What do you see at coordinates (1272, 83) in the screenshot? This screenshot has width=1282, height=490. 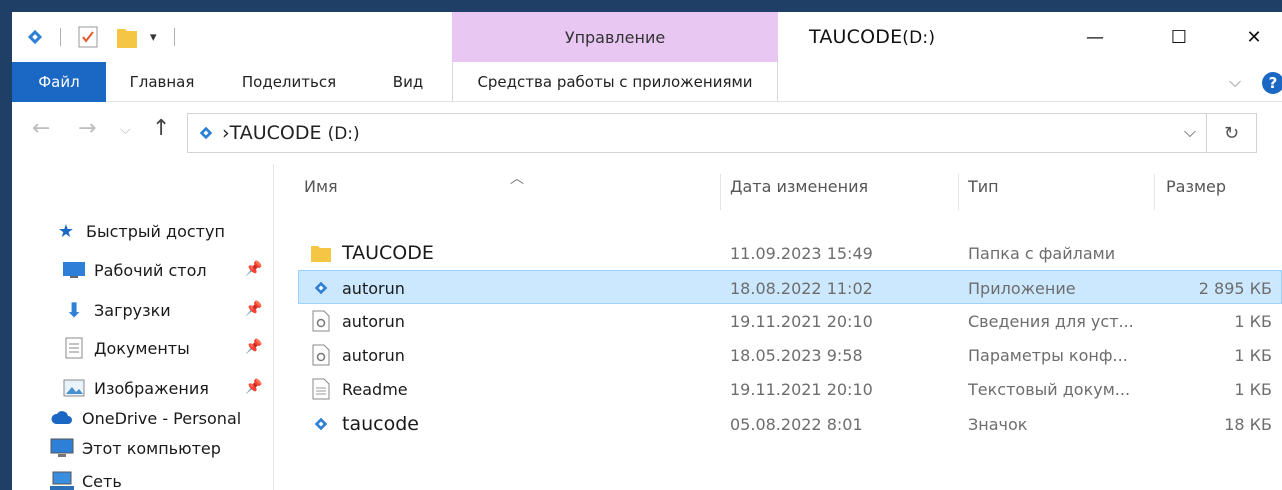 I see `help-icon: ?` at bounding box center [1272, 83].